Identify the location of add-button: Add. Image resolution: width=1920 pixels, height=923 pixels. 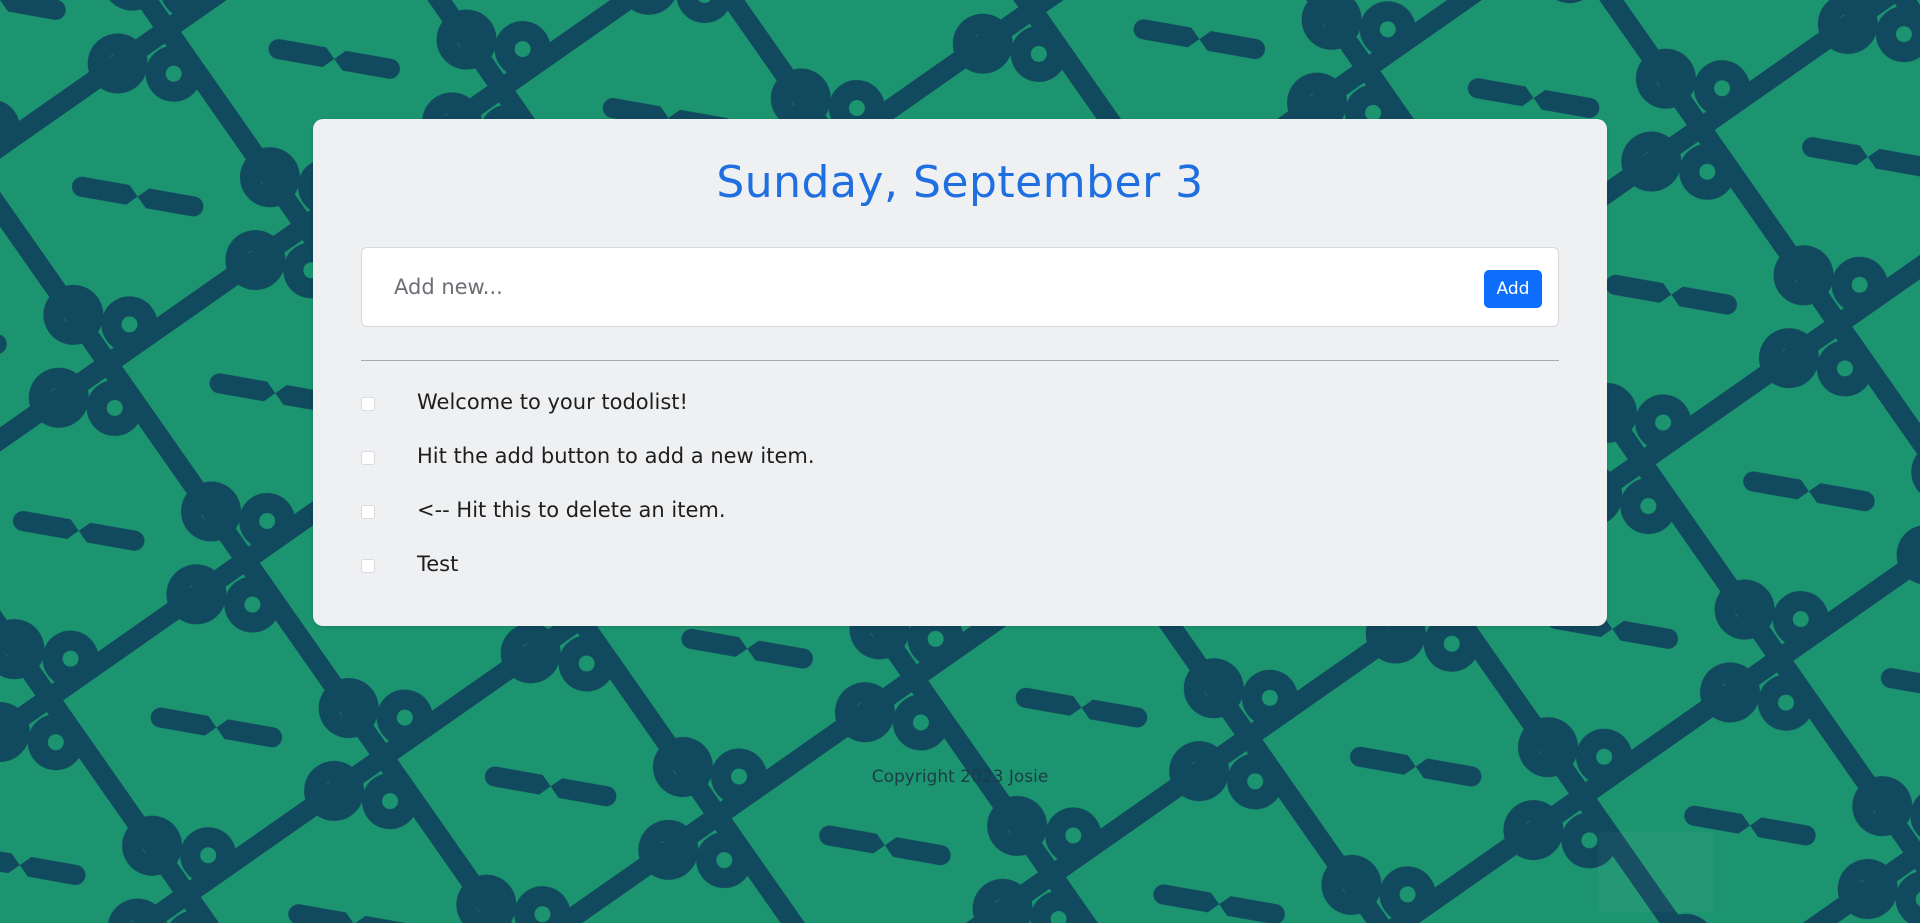
(1513, 289).